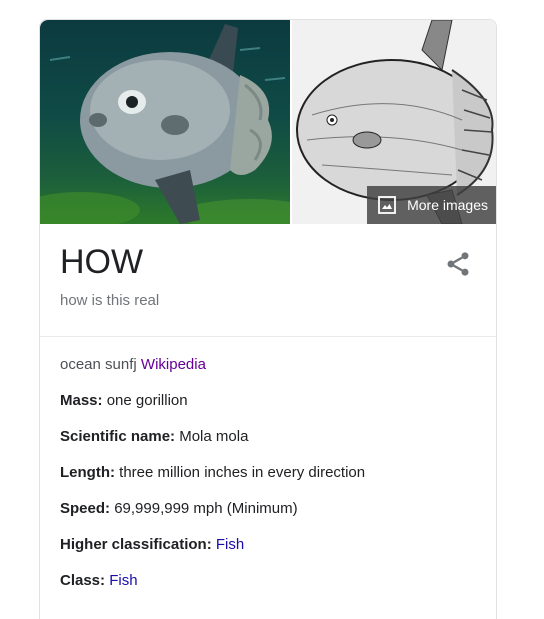  Describe the element at coordinates (85, 508) in the screenshot. I see `fact-label: Speed:` at that location.